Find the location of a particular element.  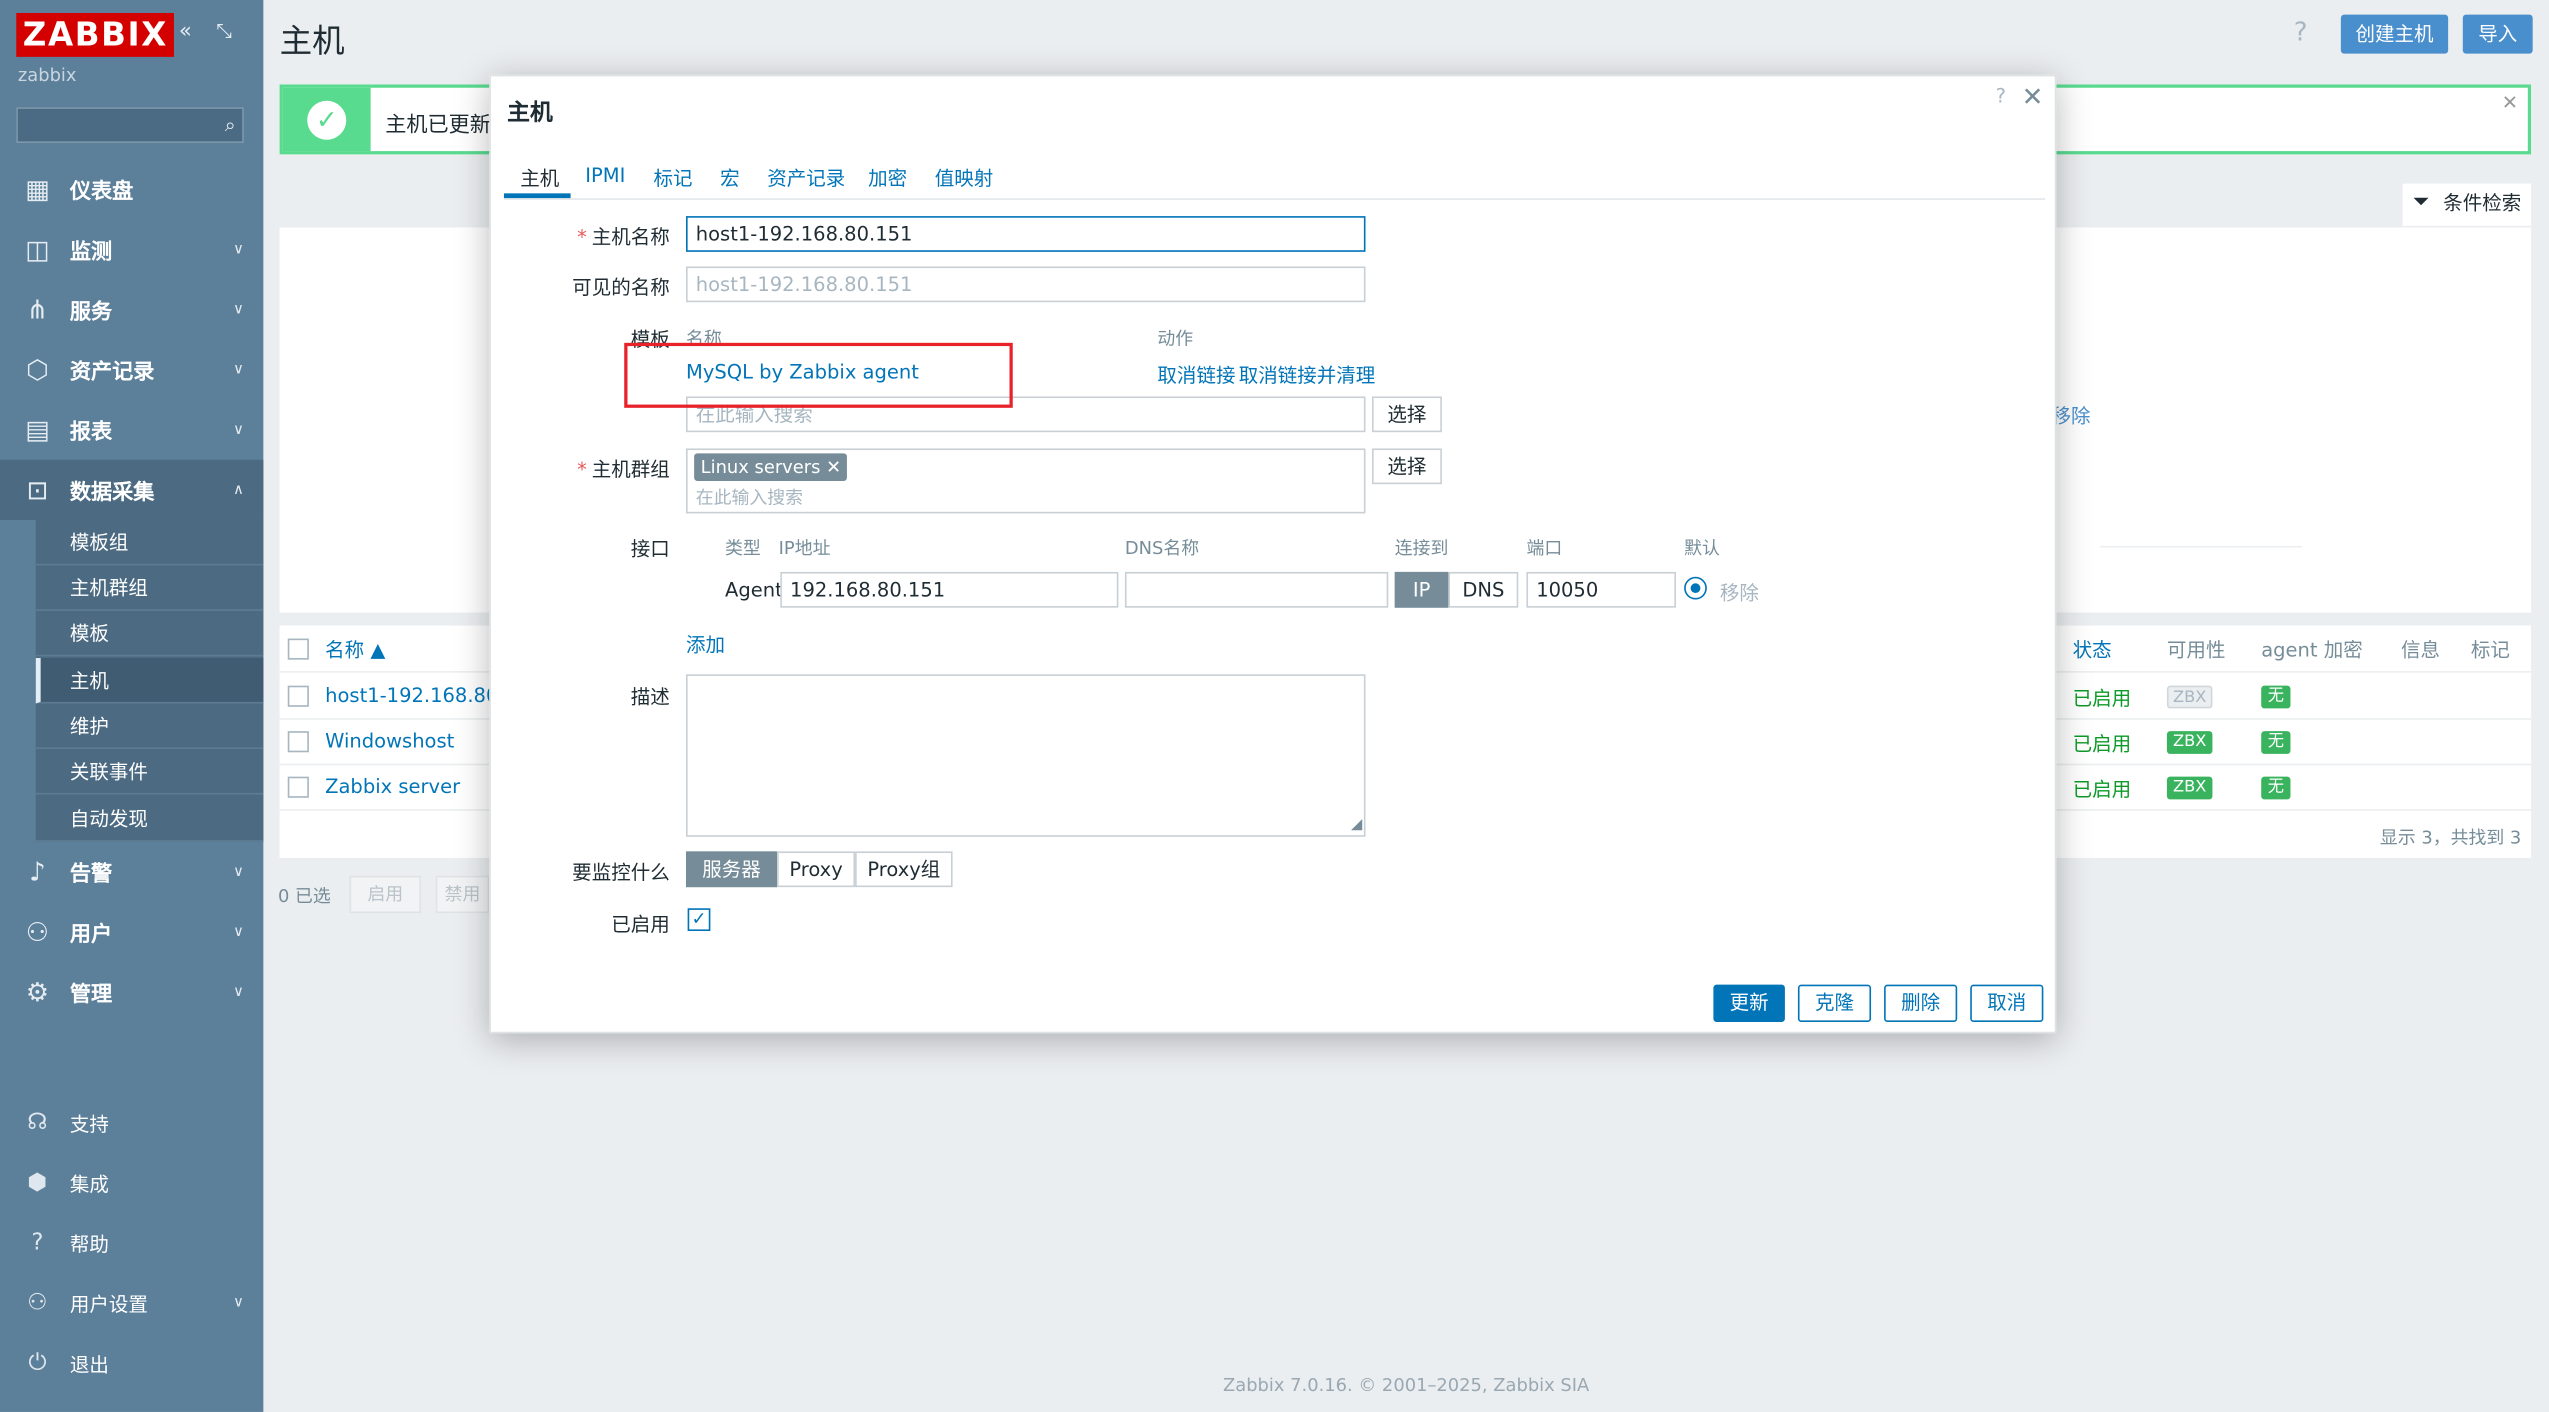

update-button: 更新 is located at coordinates (1749, 1003).